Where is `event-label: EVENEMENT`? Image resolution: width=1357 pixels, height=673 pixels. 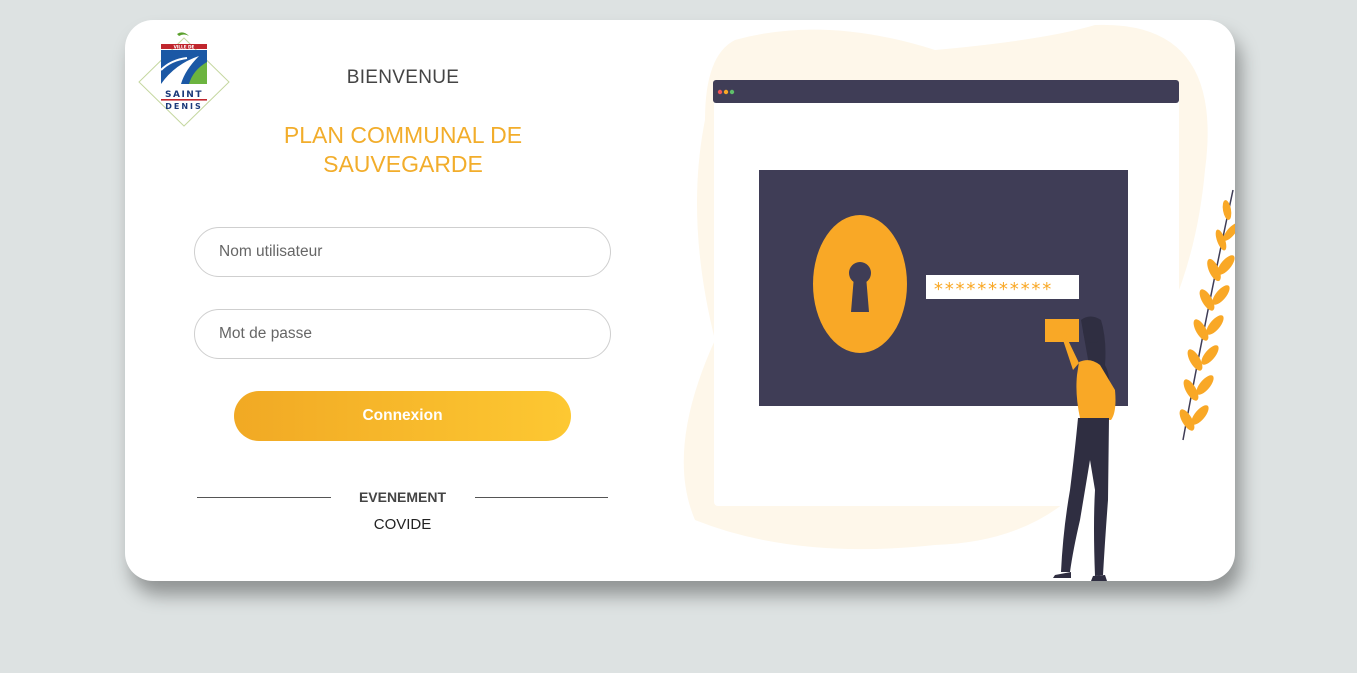
event-label: EVENEMENT is located at coordinates (402, 497).